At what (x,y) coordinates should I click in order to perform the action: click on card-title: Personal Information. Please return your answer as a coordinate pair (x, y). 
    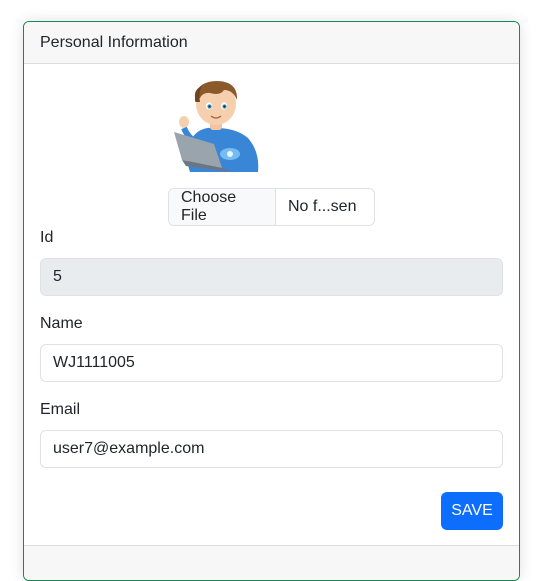
    Looking at the image, I should click on (114, 42).